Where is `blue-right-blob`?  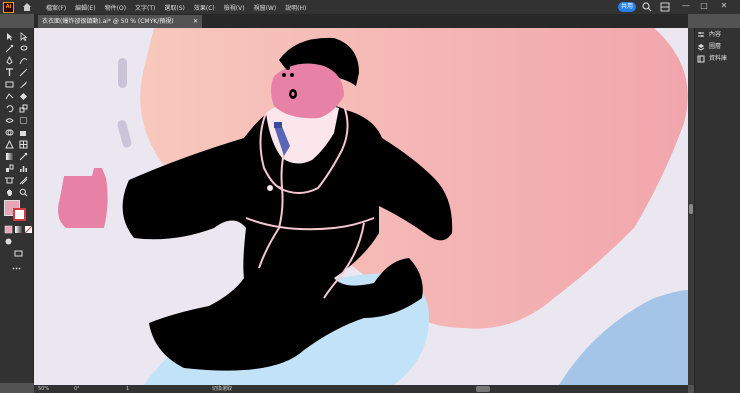 blue-right-blob is located at coordinates (623, 337).